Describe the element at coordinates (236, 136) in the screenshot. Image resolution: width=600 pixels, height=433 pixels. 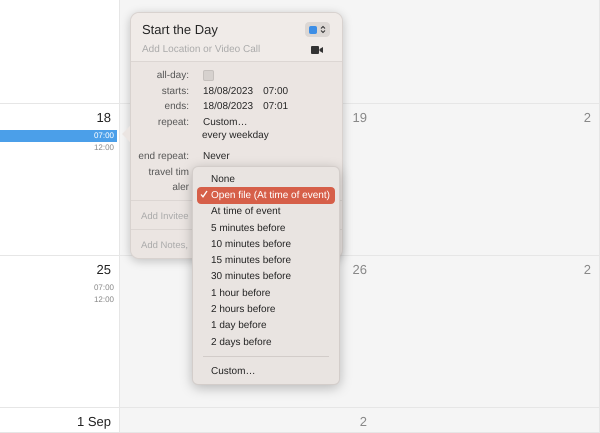
I see `repeat-detail: every weekday` at that location.